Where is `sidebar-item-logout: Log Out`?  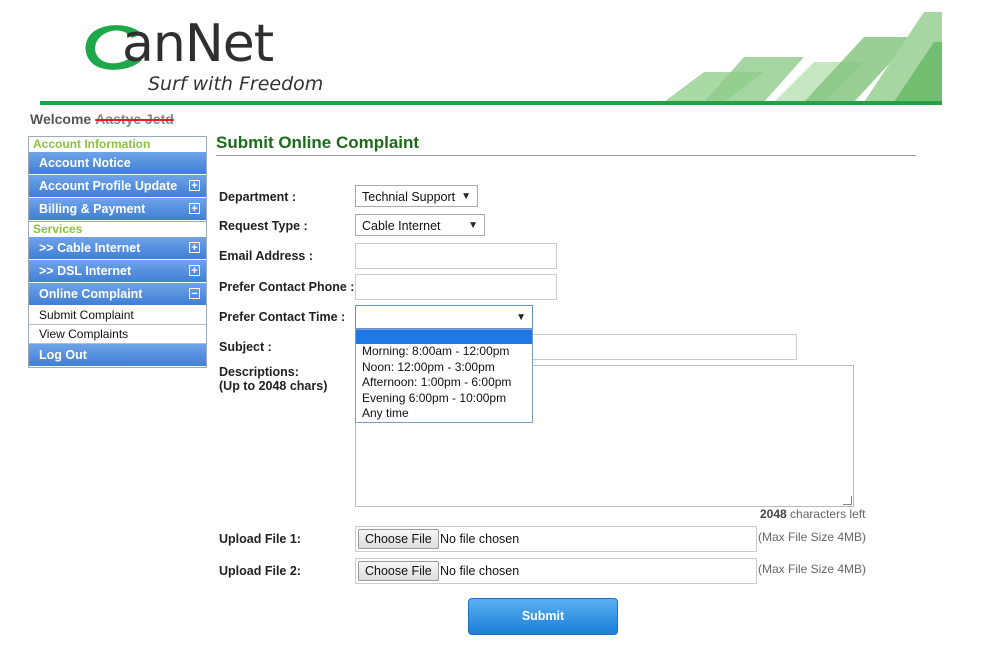
sidebar-item-logout: Log Out is located at coordinates (117, 355).